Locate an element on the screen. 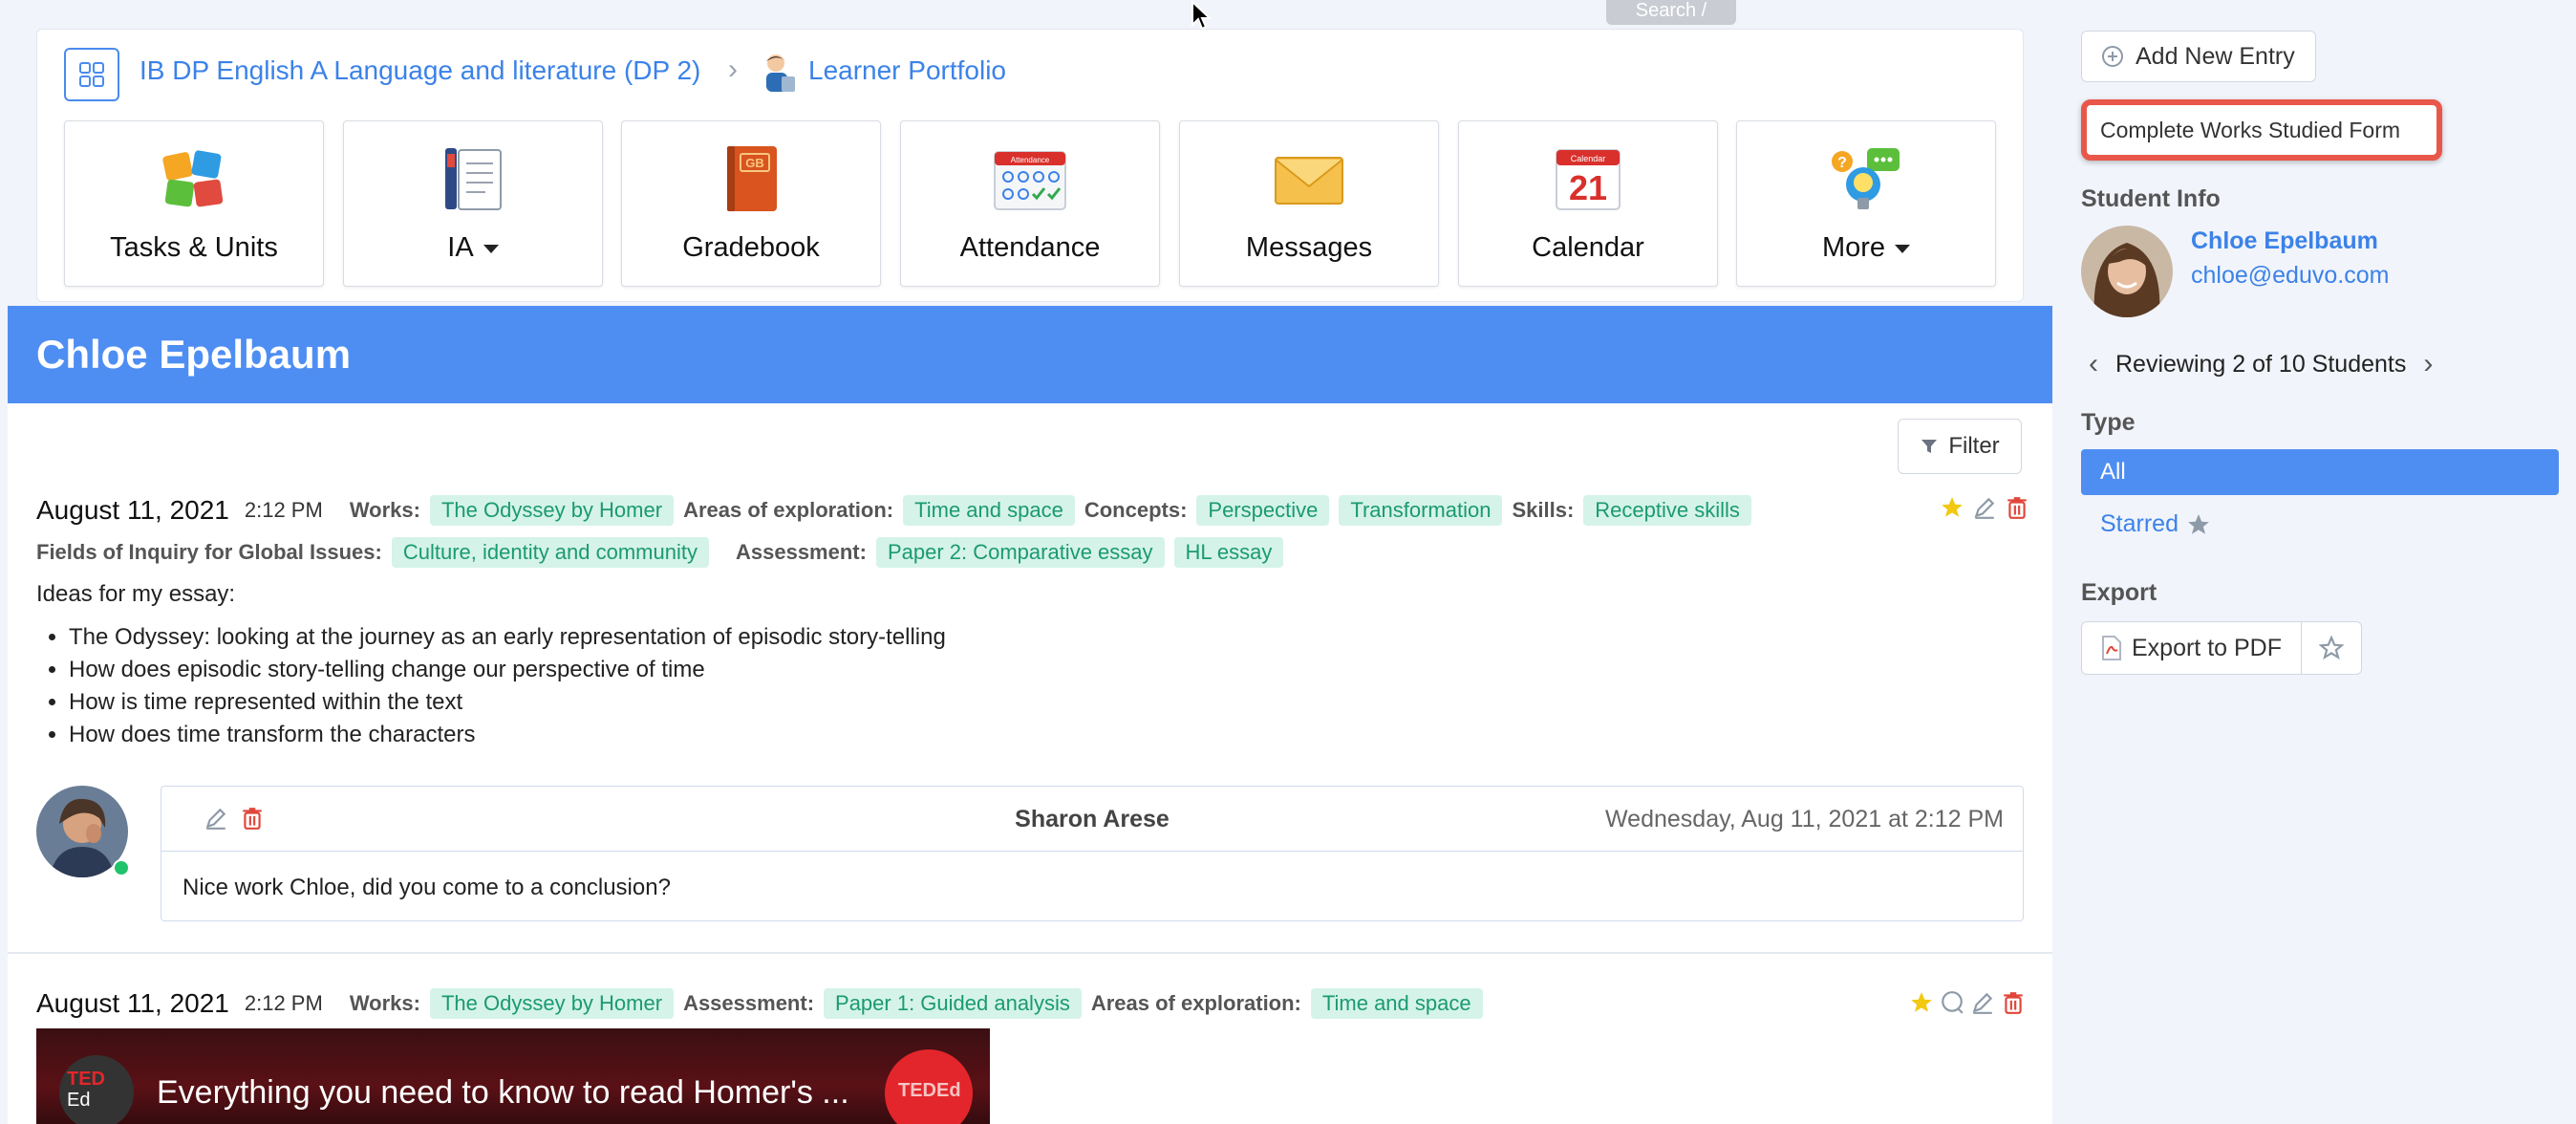 Image resolution: width=2576 pixels, height=1124 pixels. reviewing-label: Reviewing 2 of 10 Students is located at coordinates (2261, 364).